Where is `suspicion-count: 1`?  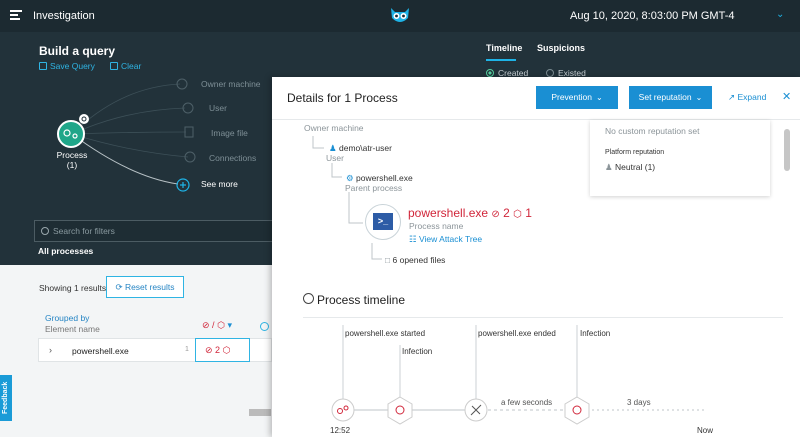 suspicion-count: 1 is located at coordinates (528, 213).